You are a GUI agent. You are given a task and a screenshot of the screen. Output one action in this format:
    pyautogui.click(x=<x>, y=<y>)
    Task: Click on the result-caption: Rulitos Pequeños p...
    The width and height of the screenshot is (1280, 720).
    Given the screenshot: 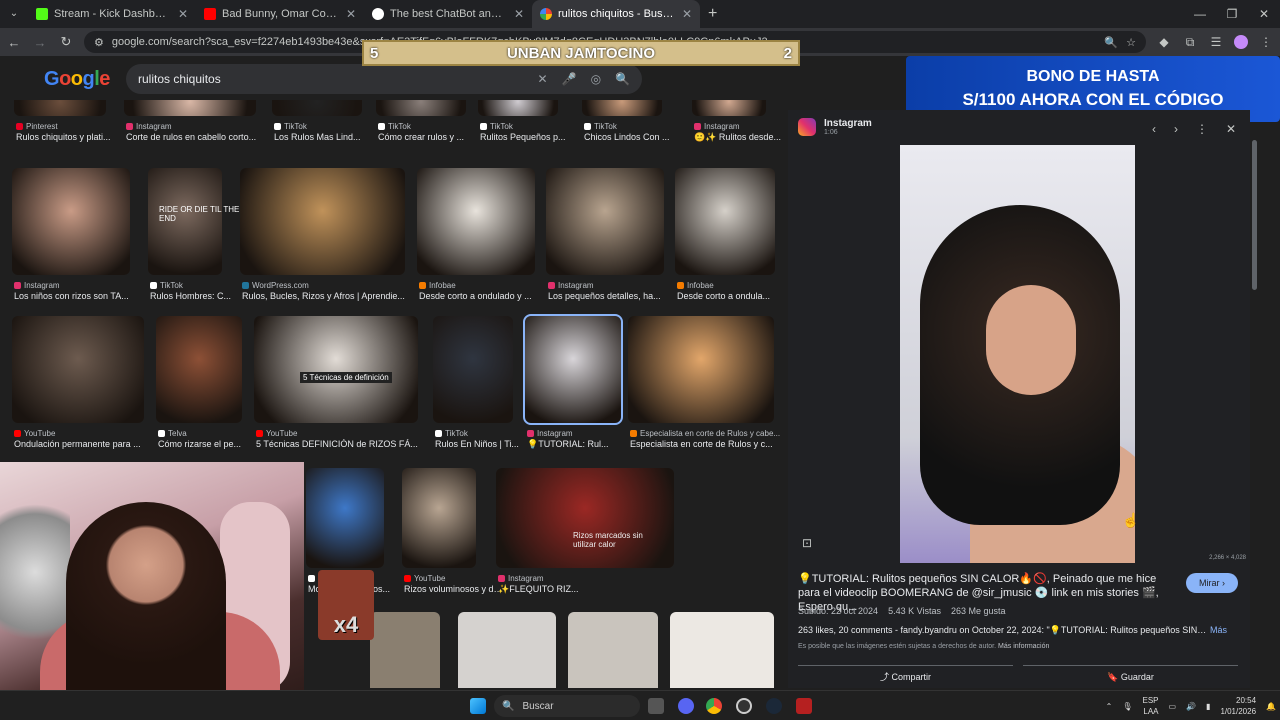 What is the action you would take?
    pyautogui.click(x=530, y=137)
    